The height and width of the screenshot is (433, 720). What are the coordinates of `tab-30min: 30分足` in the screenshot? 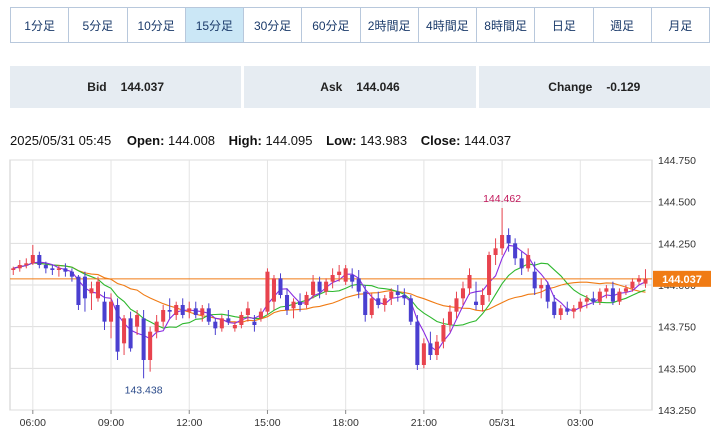 It's located at (273, 25).